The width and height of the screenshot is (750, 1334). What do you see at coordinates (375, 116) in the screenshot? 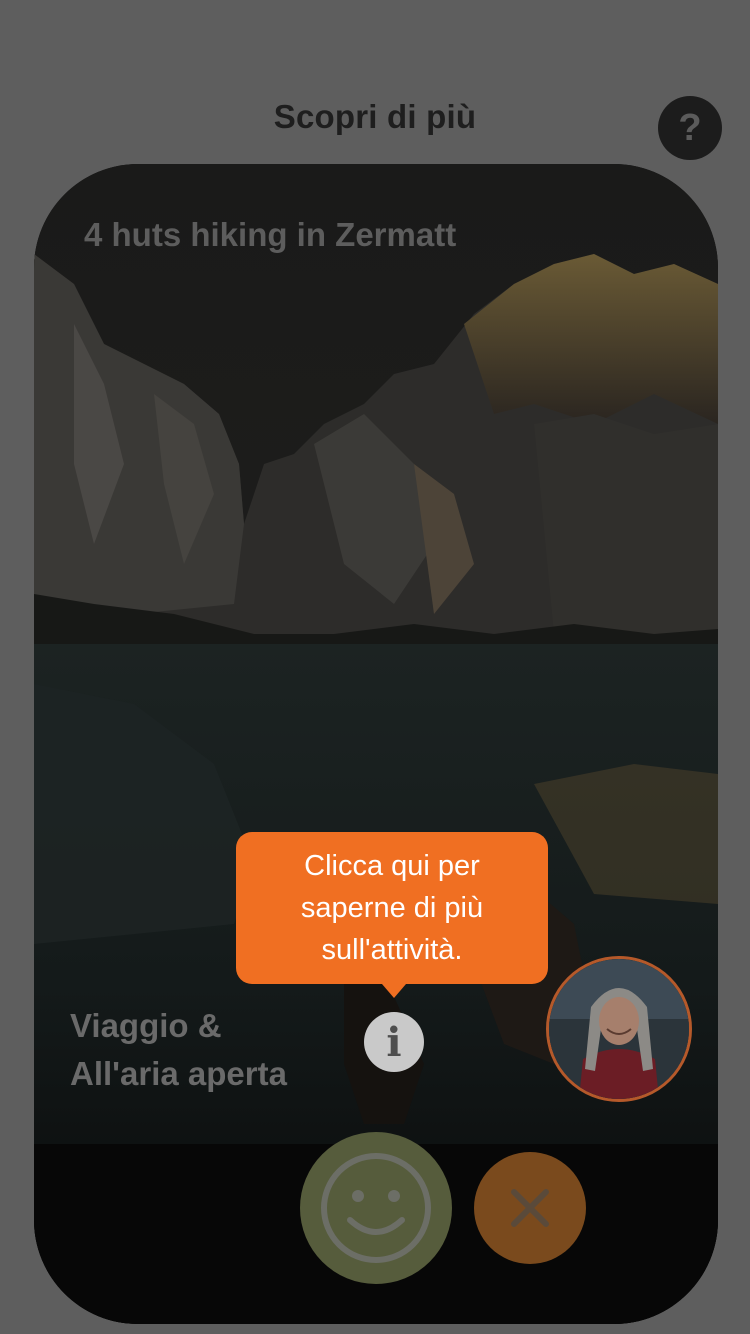
I see `page-title: Scopri di più` at bounding box center [375, 116].